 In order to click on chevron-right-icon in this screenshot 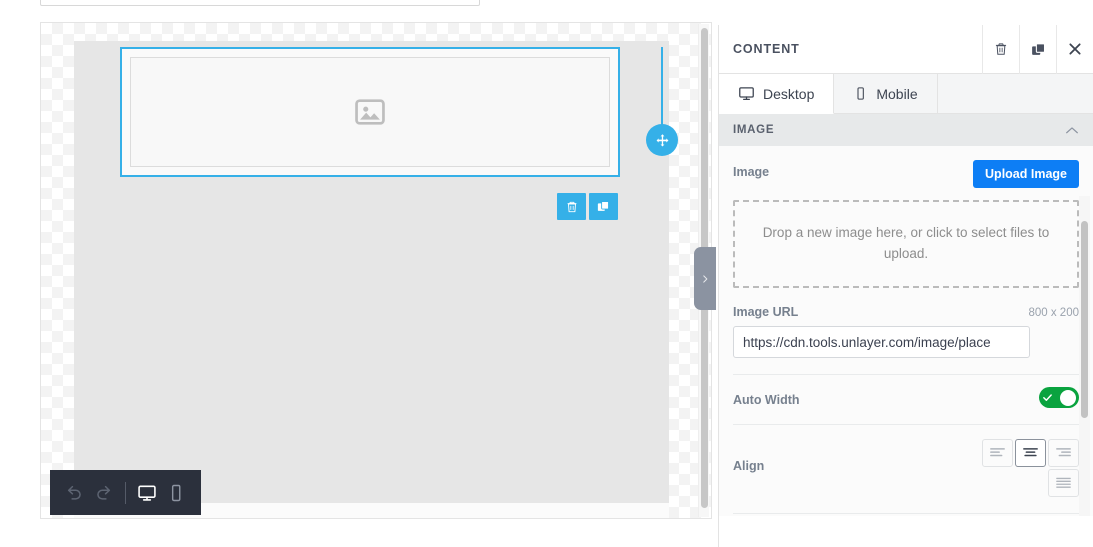, I will do `click(705, 278)`.